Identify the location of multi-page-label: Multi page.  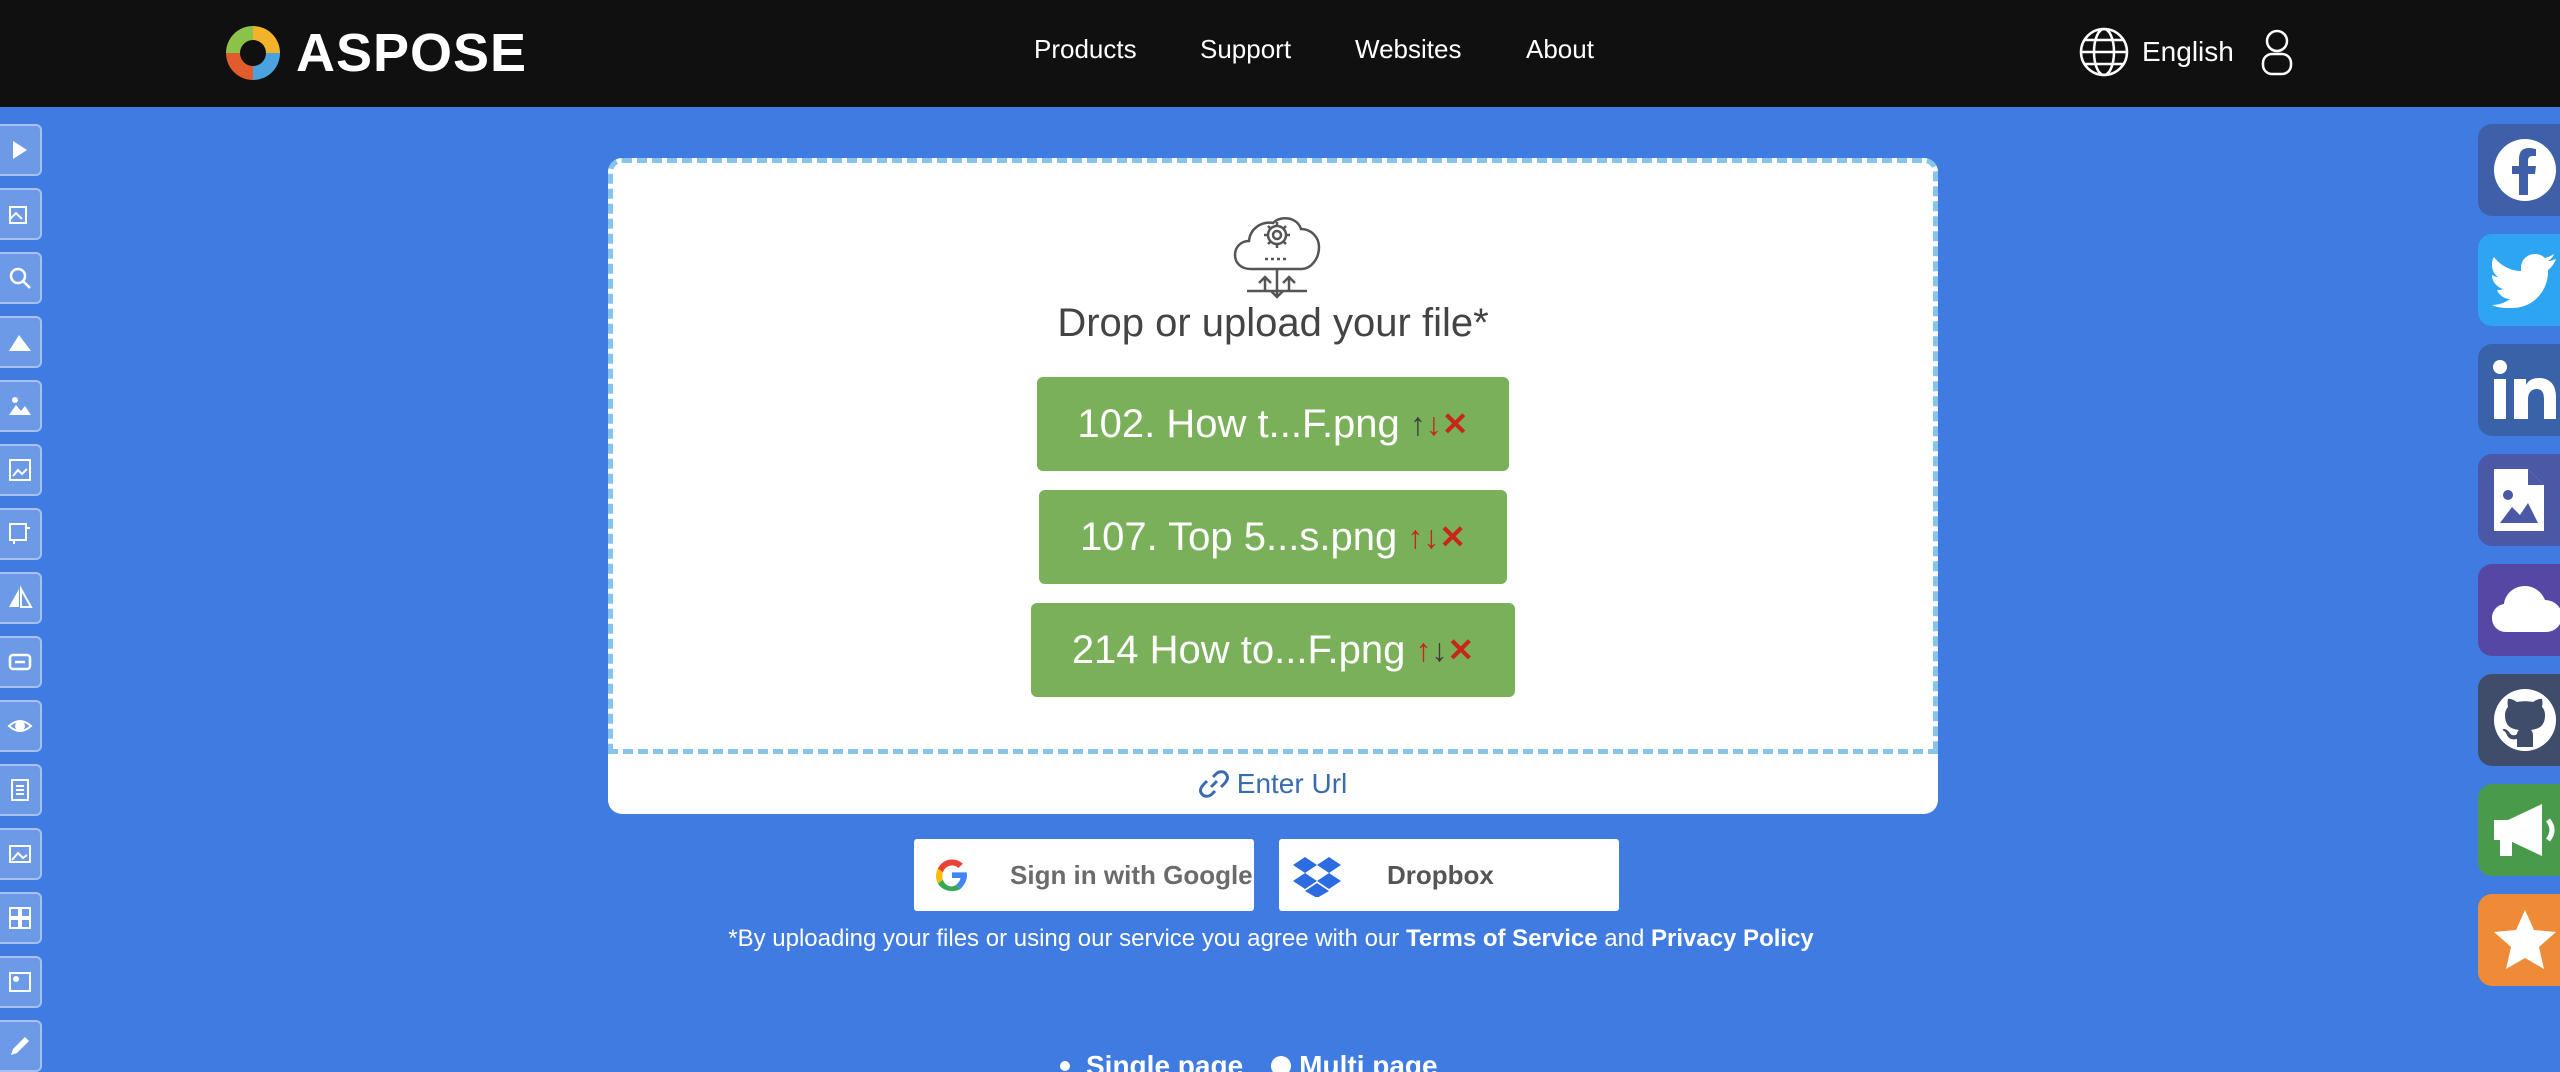
(1368, 1061).